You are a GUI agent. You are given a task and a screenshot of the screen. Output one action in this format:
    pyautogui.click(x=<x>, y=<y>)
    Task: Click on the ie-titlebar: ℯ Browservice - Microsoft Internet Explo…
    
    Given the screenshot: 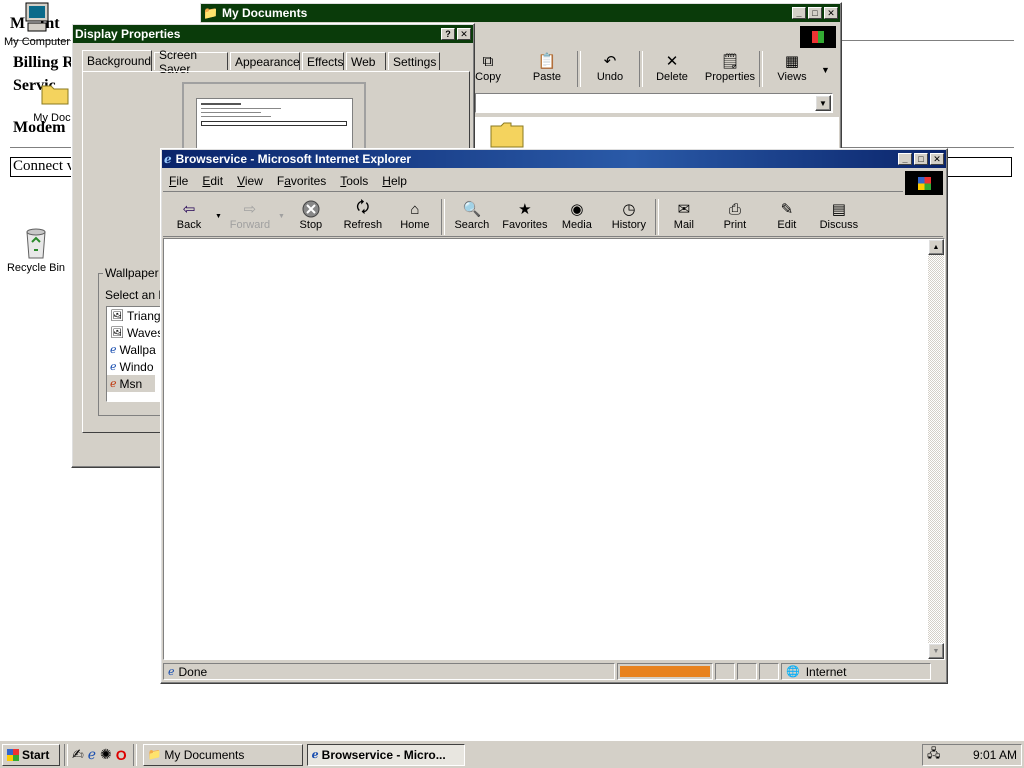 What is the action you would take?
    pyautogui.click(x=554, y=159)
    